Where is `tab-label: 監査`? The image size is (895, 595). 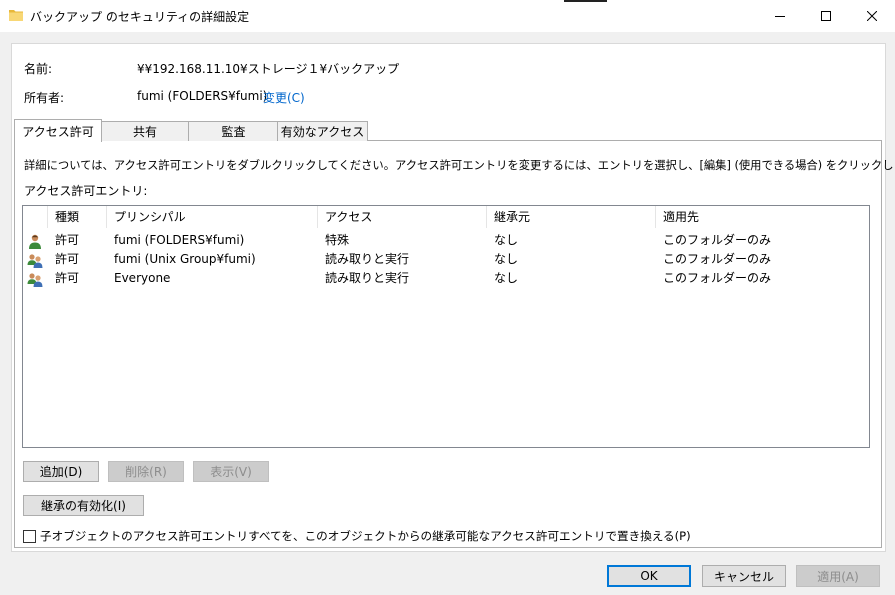 tab-label: 監査 is located at coordinates (233, 132).